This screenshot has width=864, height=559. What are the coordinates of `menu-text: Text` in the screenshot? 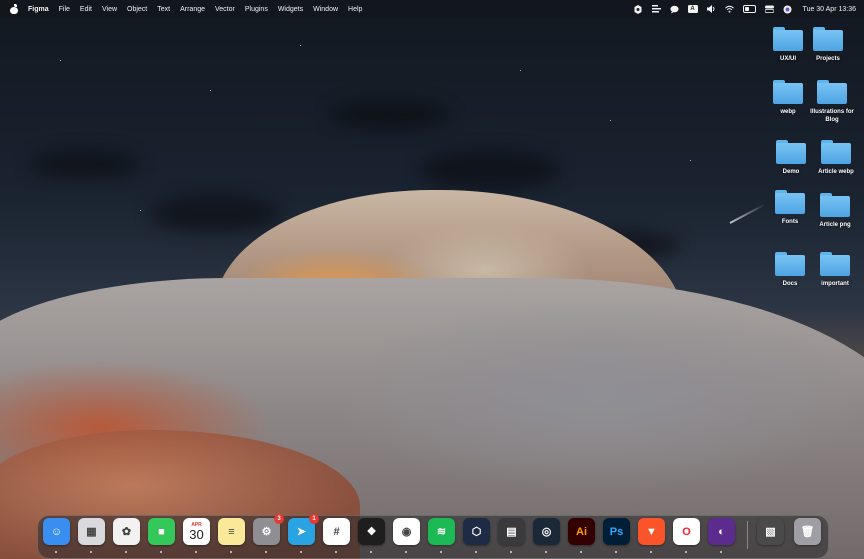 It's located at (163, 9).